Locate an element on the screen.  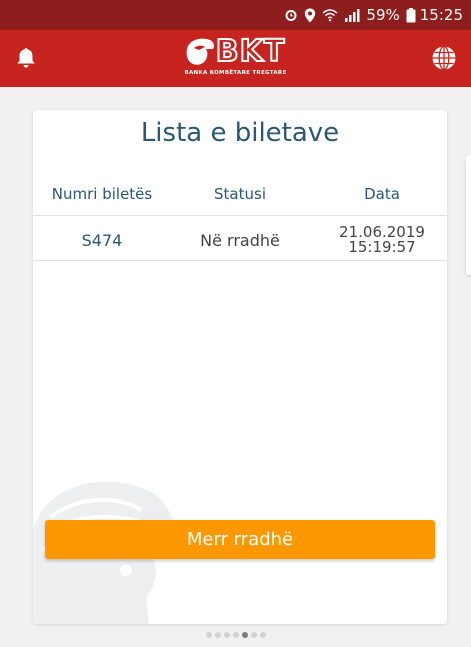
header-date: Data is located at coordinates (382, 194).